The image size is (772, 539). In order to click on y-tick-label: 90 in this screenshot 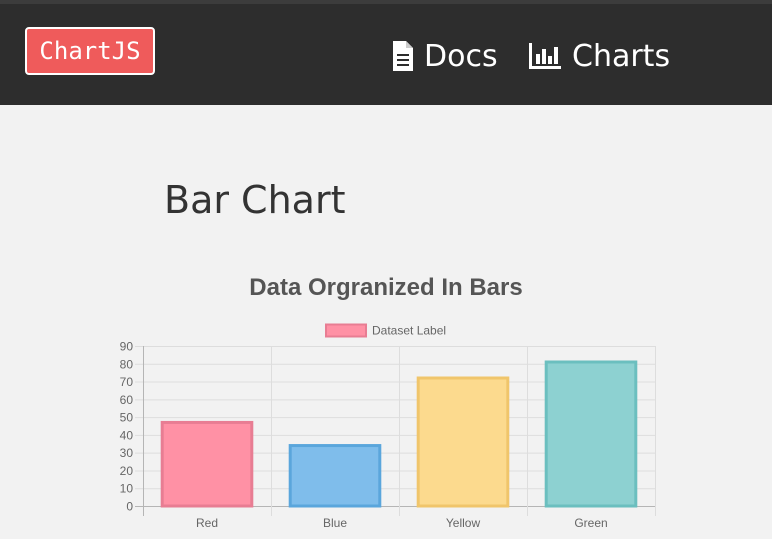, I will do `click(127, 347)`.